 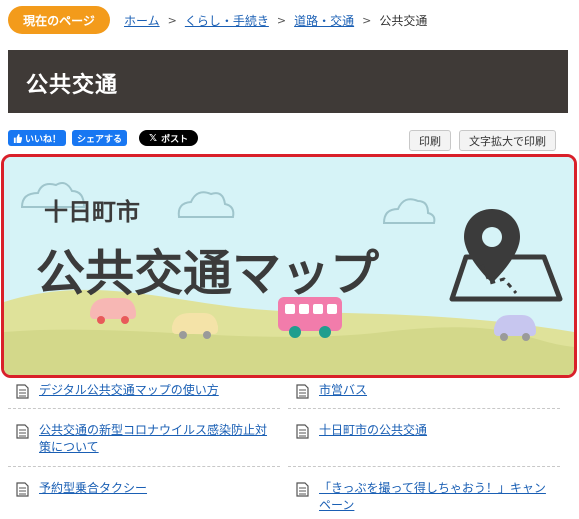 I want to click on like-label: いいね！, so click(x=43, y=139).